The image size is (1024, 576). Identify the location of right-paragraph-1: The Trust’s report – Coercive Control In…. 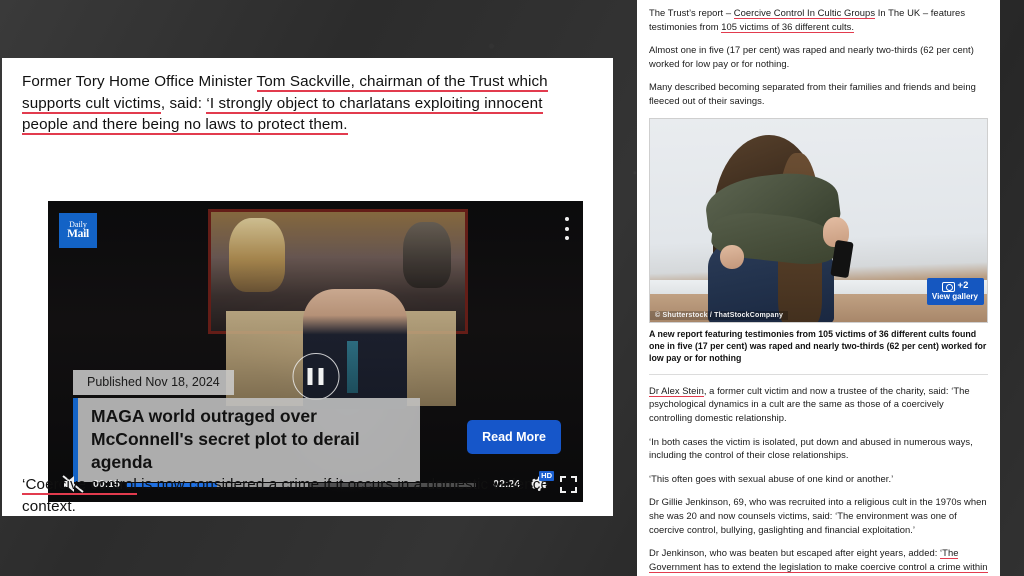
(818, 19).